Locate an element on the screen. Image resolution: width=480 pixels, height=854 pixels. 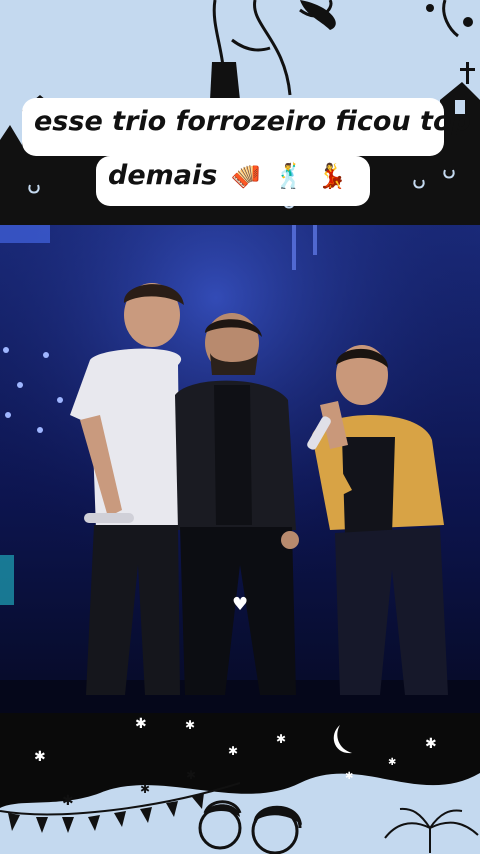
man-dancing-icon: 🕺 is located at coordinates (289, 176).